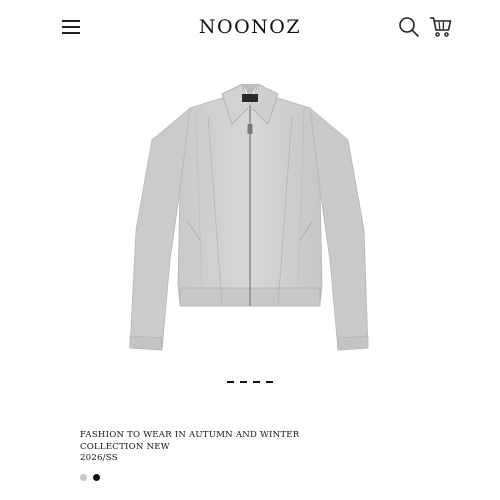 The width and height of the screenshot is (500, 500). I want to click on description-line: FASHION TO WEAR IN AUTUMN AND WINTER, so click(190, 435).